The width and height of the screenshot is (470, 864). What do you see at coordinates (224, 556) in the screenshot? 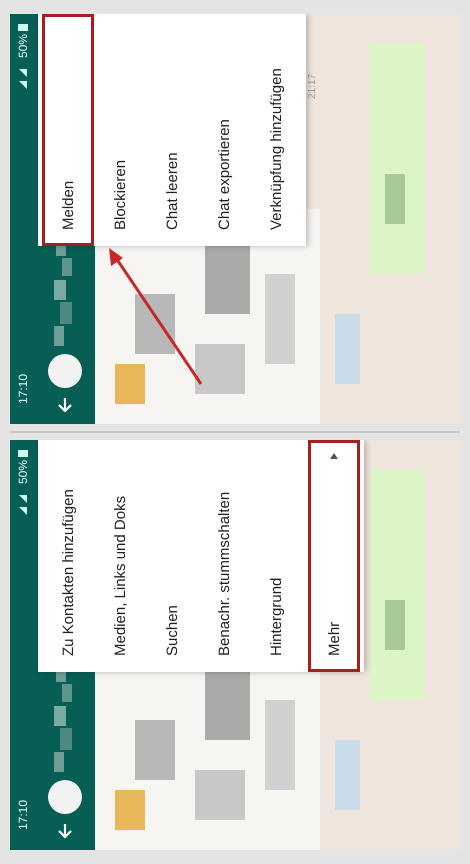
I see `menu-item: Benachr. stummschalten` at bounding box center [224, 556].